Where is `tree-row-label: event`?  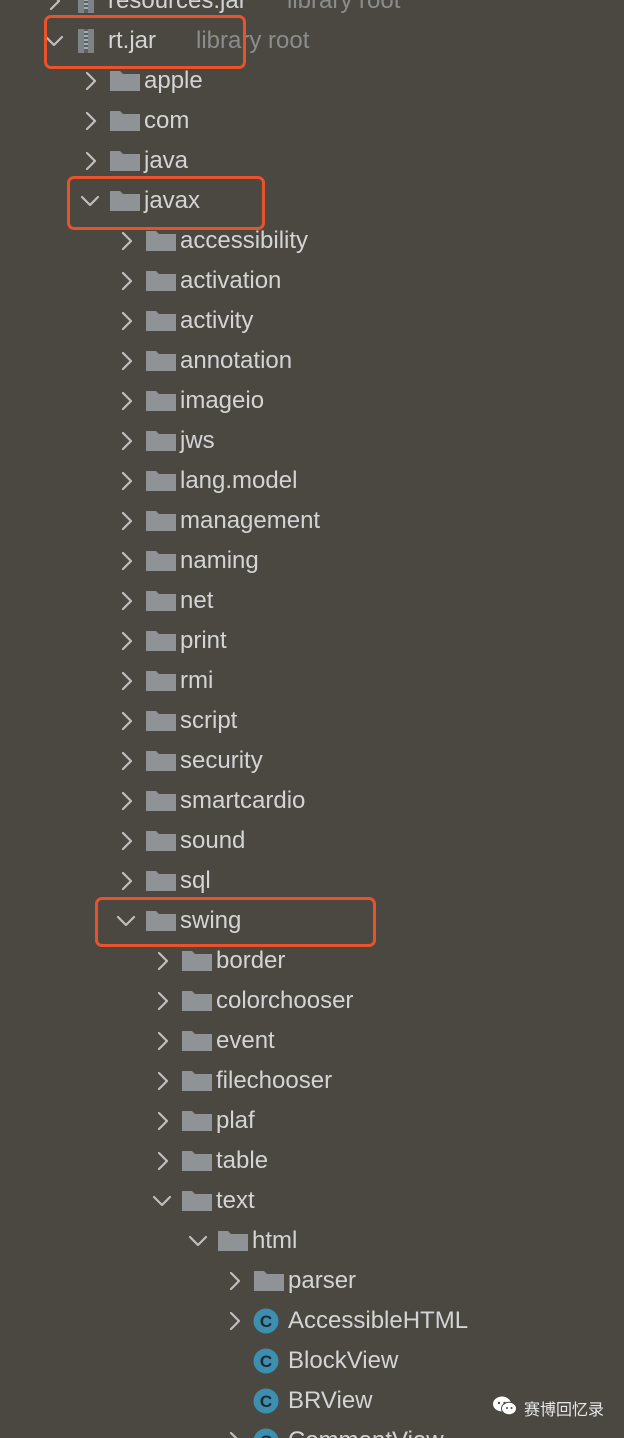 tree-row-label: event is located at coordinates (245, 1040).